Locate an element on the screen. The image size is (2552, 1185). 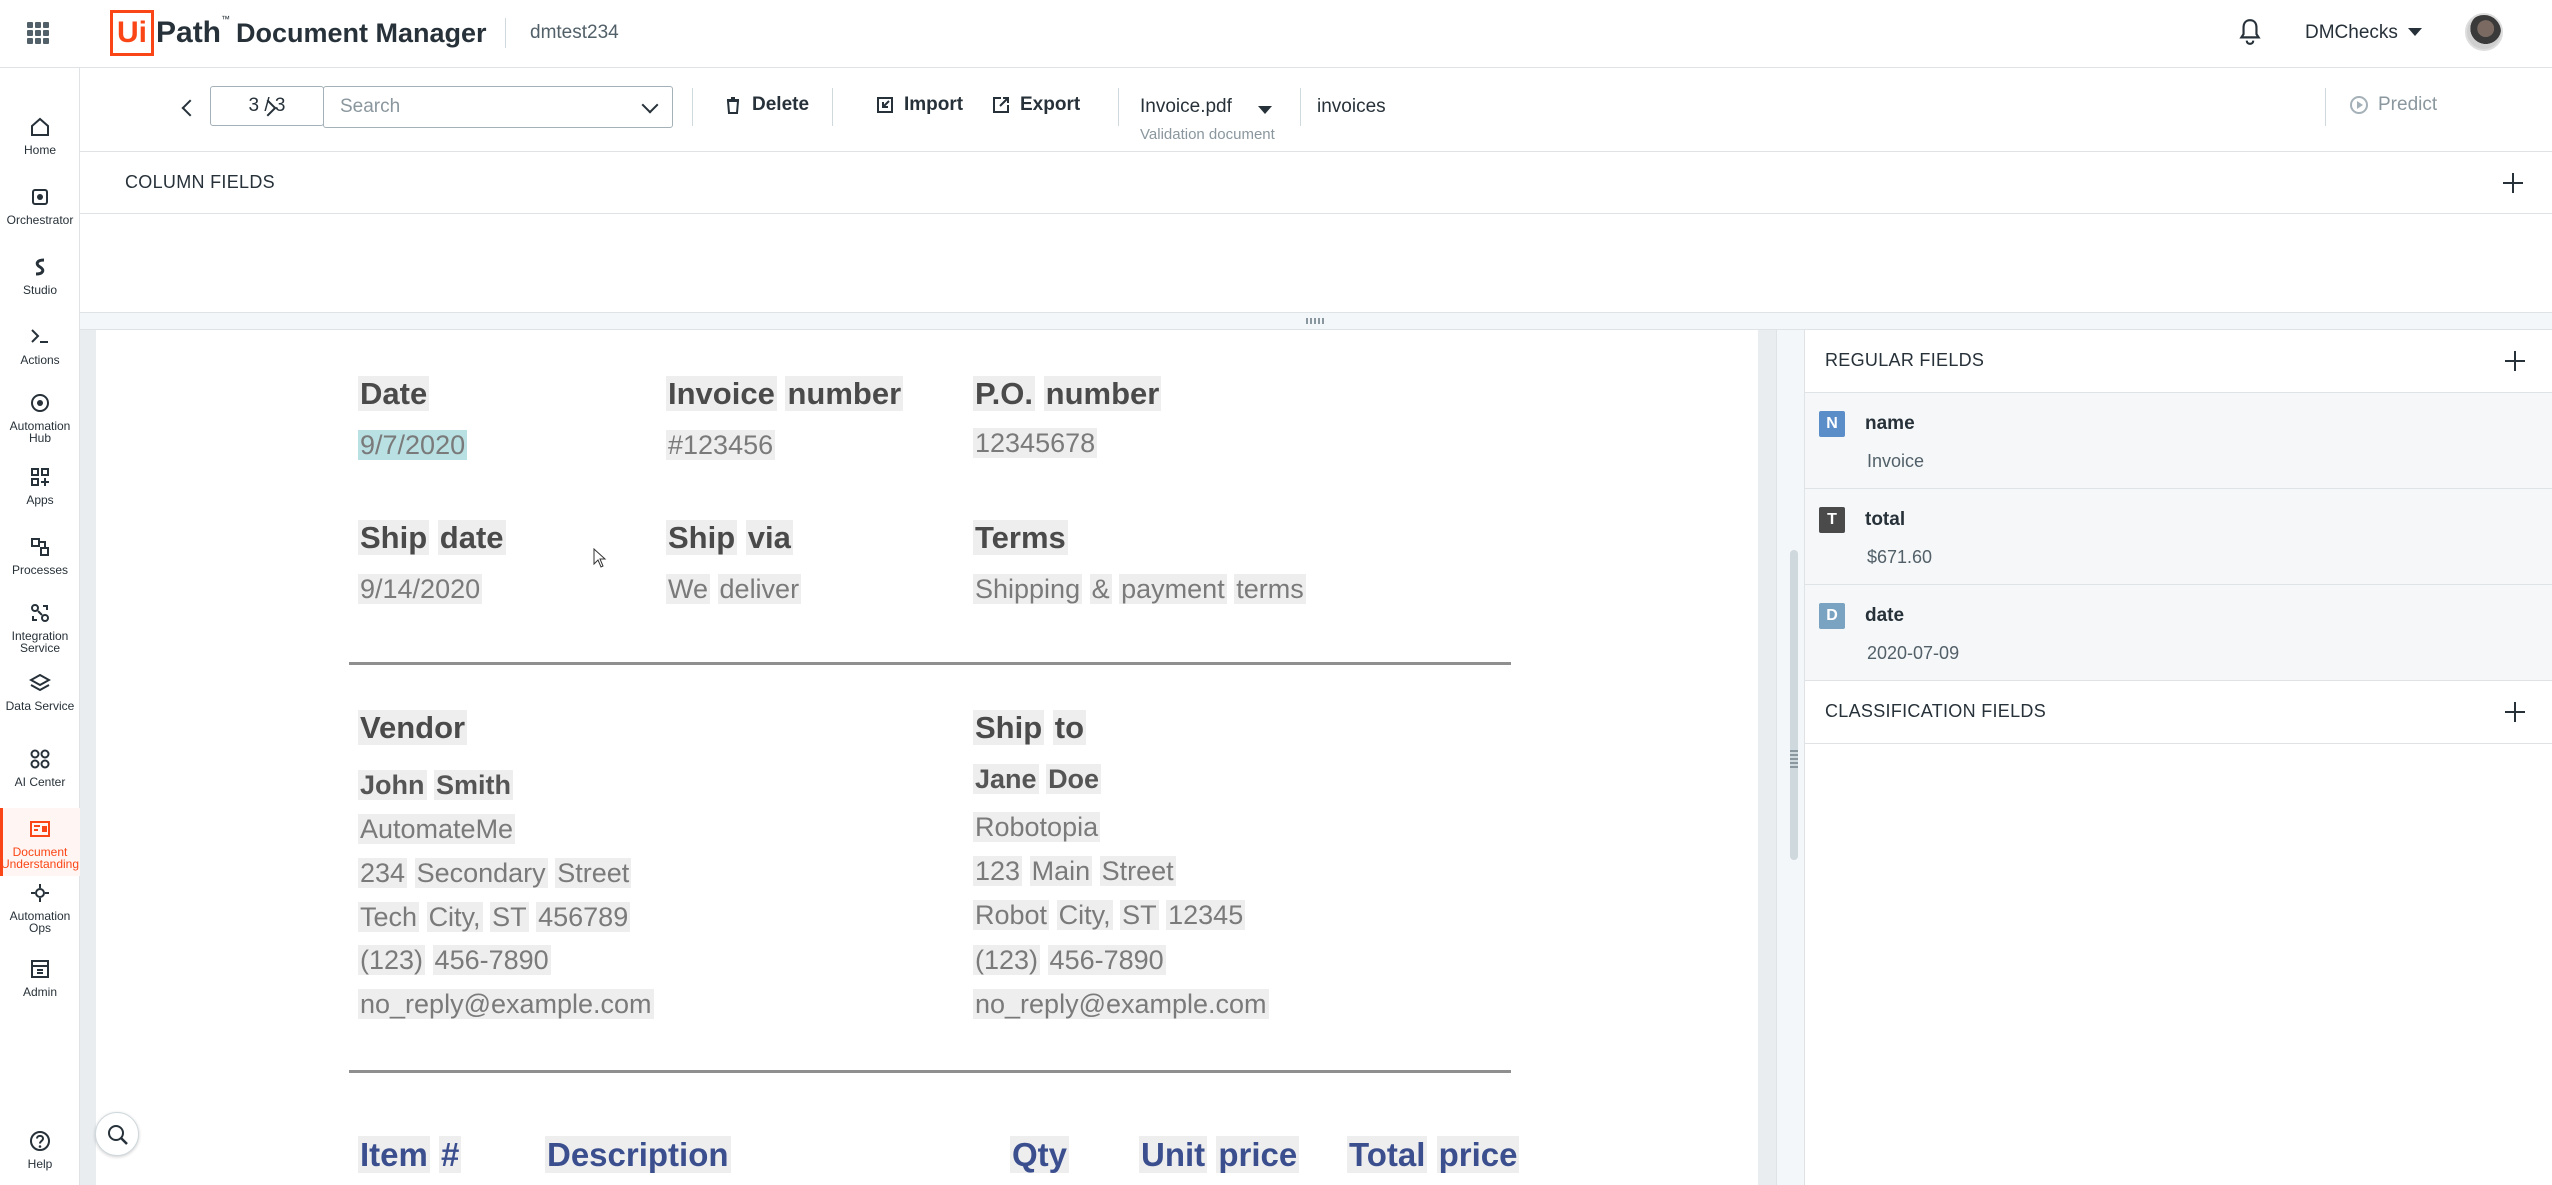
nav-actions: Actions is located at coordinates (40, 348).